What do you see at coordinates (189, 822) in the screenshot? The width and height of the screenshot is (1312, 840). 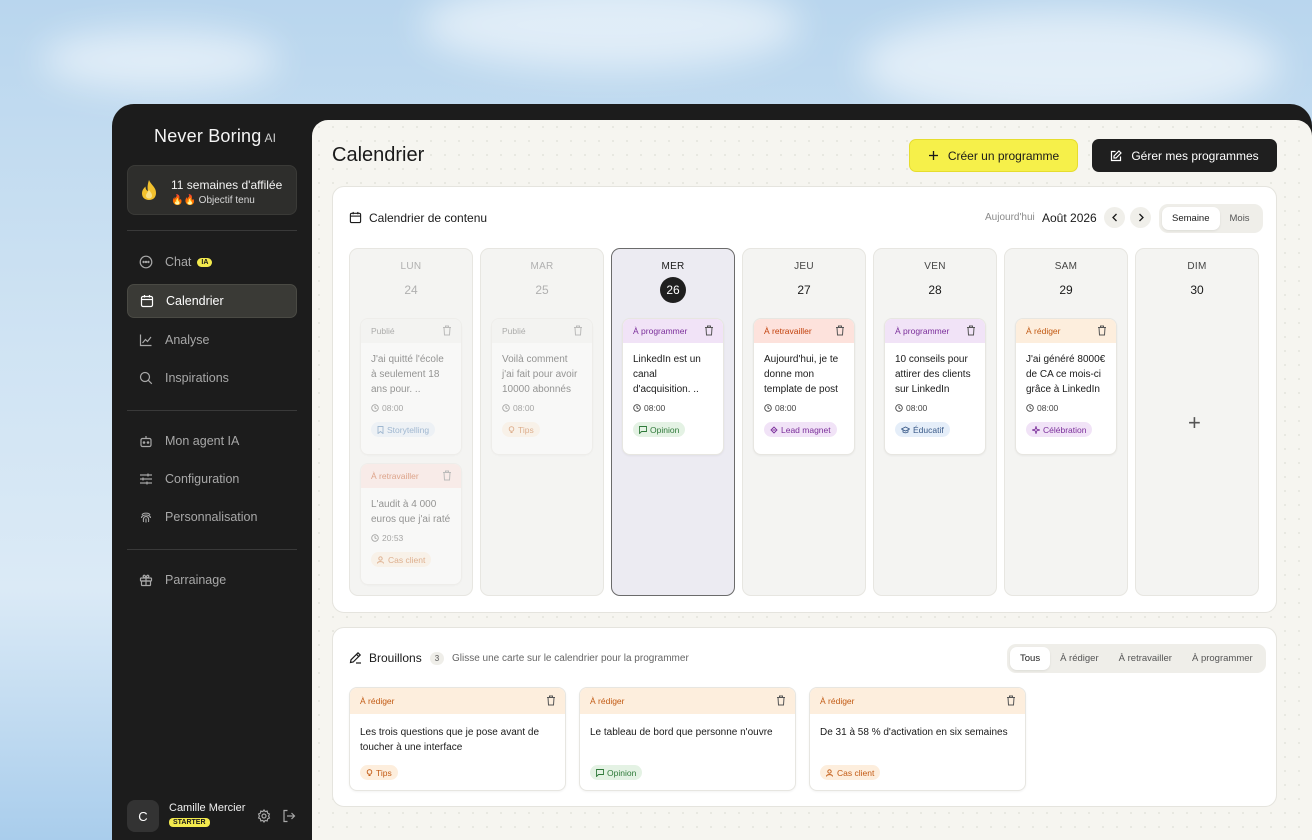 I see `plan-badge: STARTER` at bounding box center [189, 822].